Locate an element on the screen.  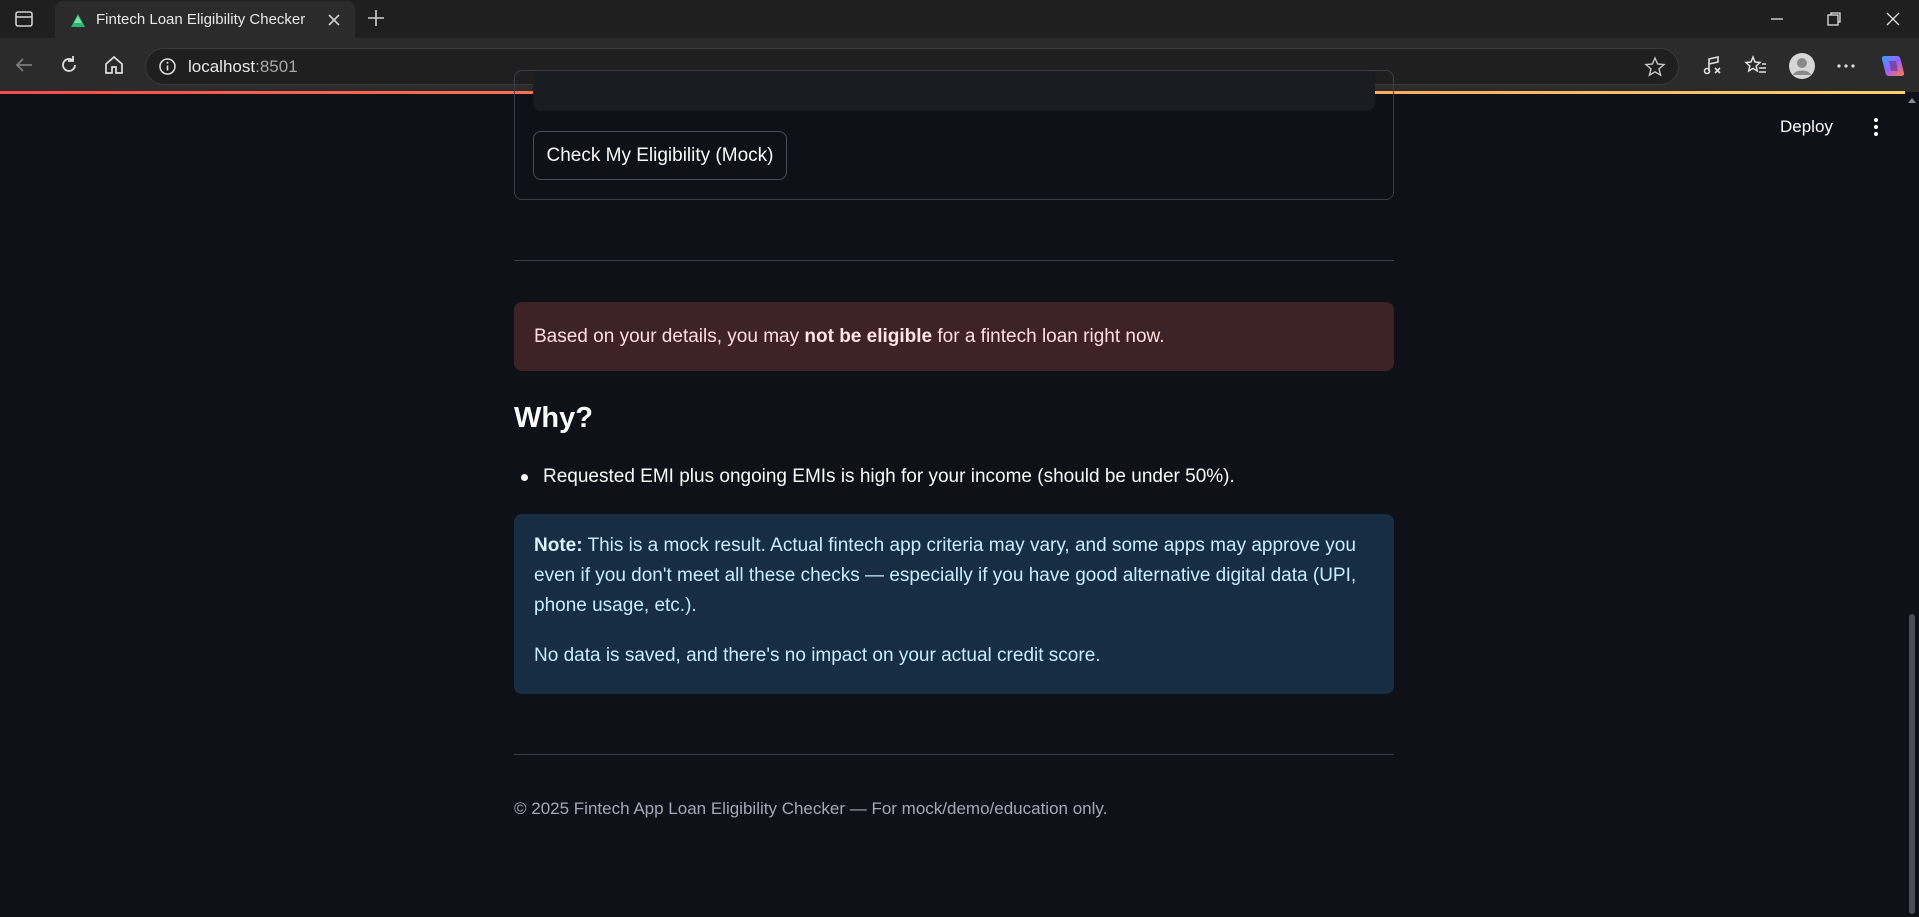
divider-footer is located at coordinates (954, 754).